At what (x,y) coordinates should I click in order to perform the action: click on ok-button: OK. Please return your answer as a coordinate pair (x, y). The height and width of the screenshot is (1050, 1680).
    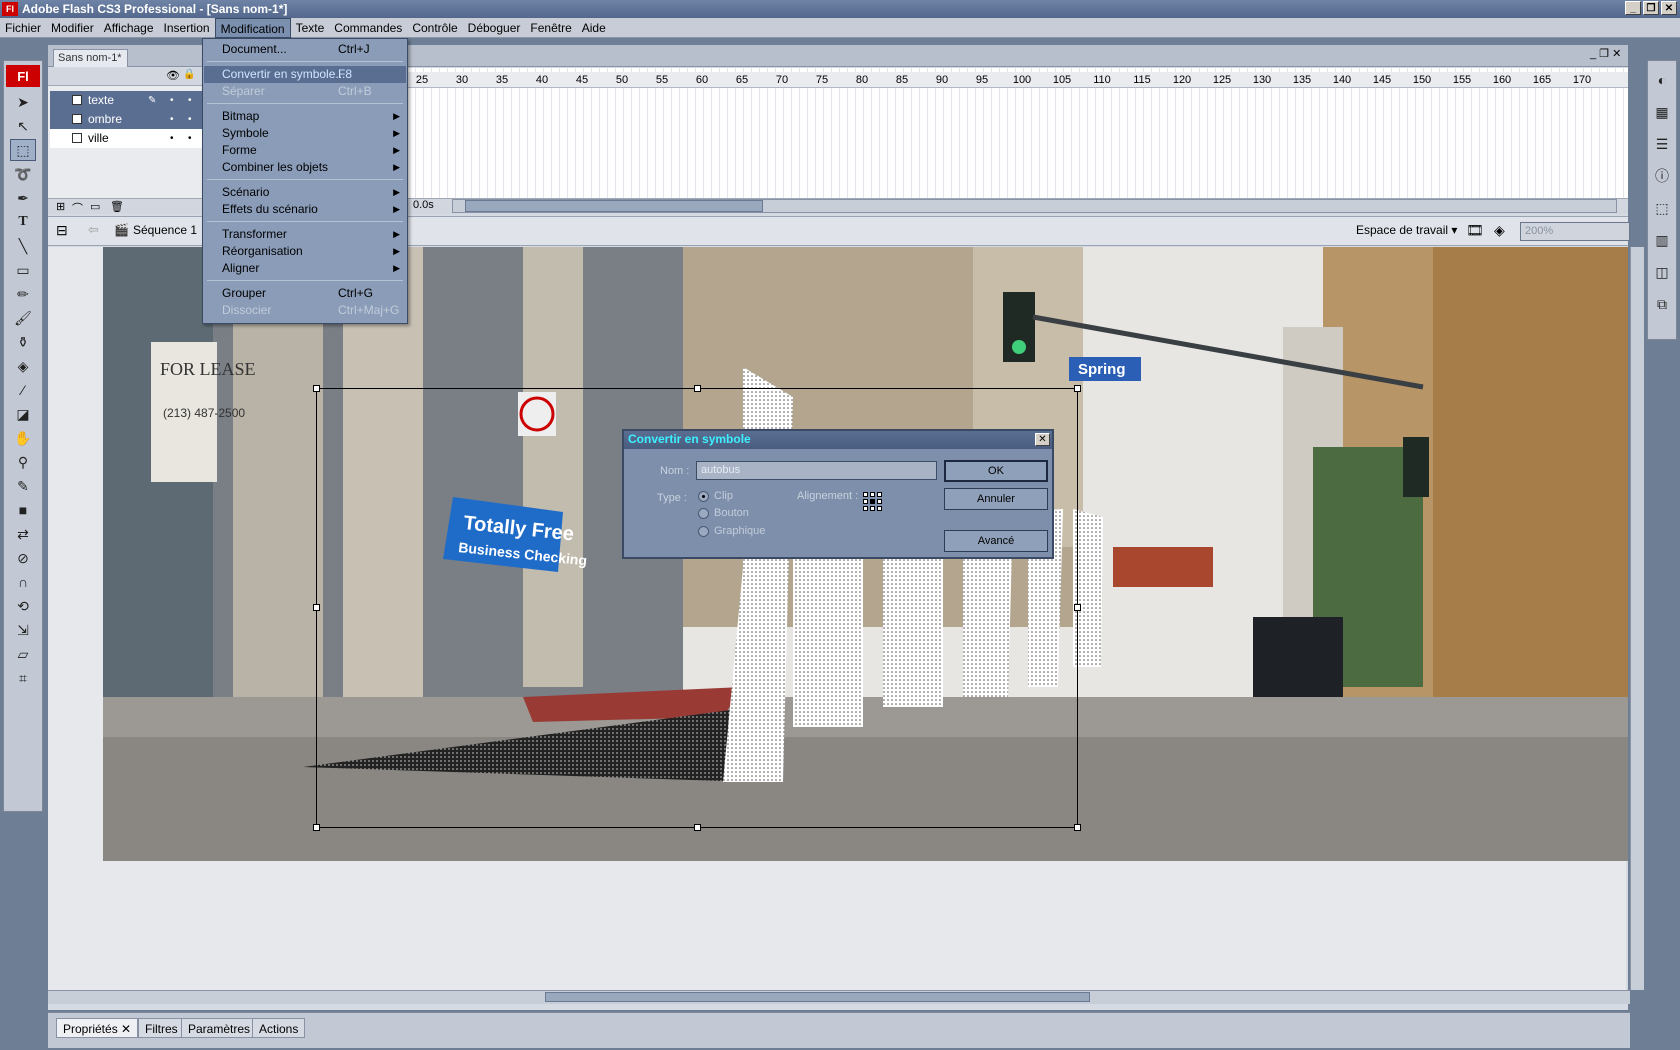
    Looking at the image, I should click on (996, 471).